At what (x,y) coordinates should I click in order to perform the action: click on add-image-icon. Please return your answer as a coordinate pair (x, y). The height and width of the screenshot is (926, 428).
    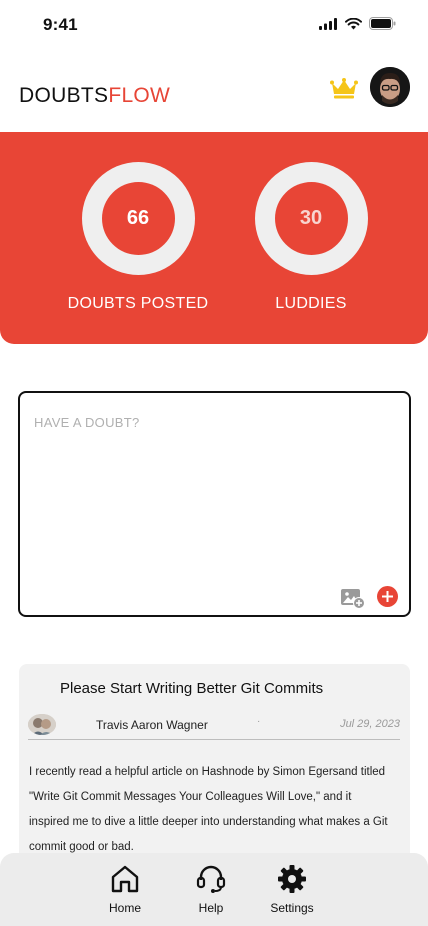
    Looking at the image, I should click on (353, 598).